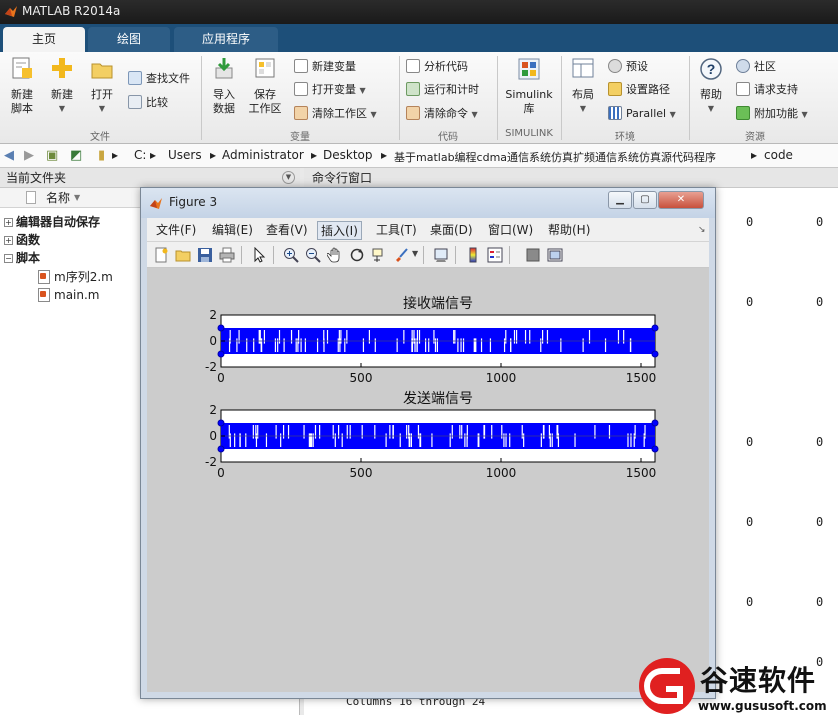 This screenshot has width=838, height=715. Describe the element at coordinates (265, 86) in the screenshot. I see `save-workspace-button: 保存 工作区` at that location.